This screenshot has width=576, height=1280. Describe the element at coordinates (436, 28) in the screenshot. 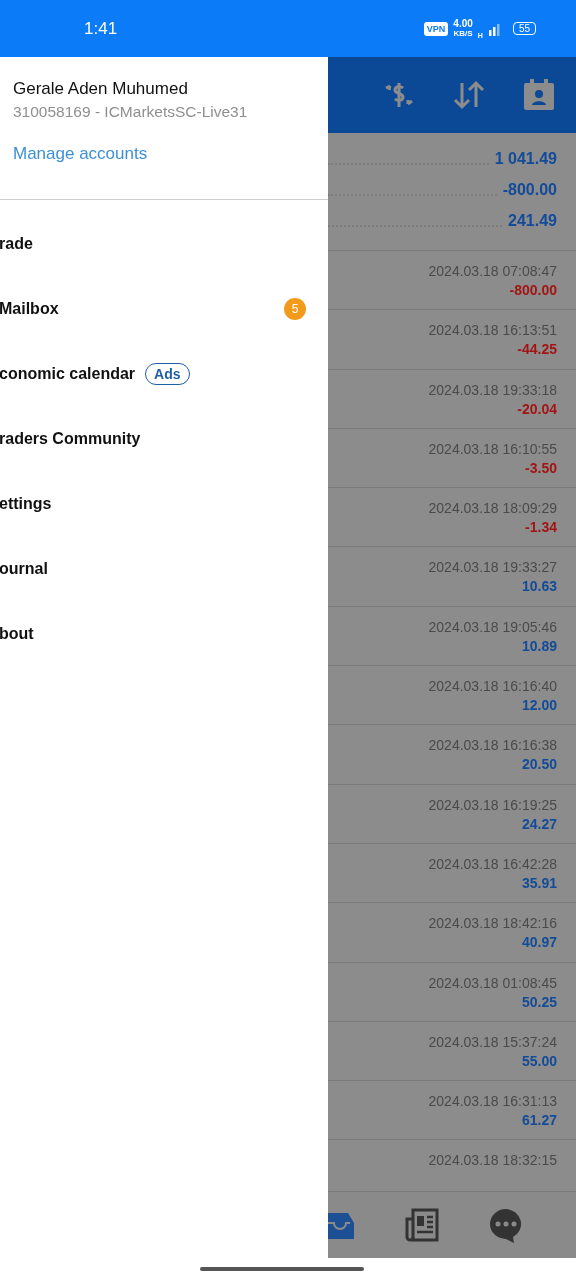

I see `vpn-badge: VPN` at that location.